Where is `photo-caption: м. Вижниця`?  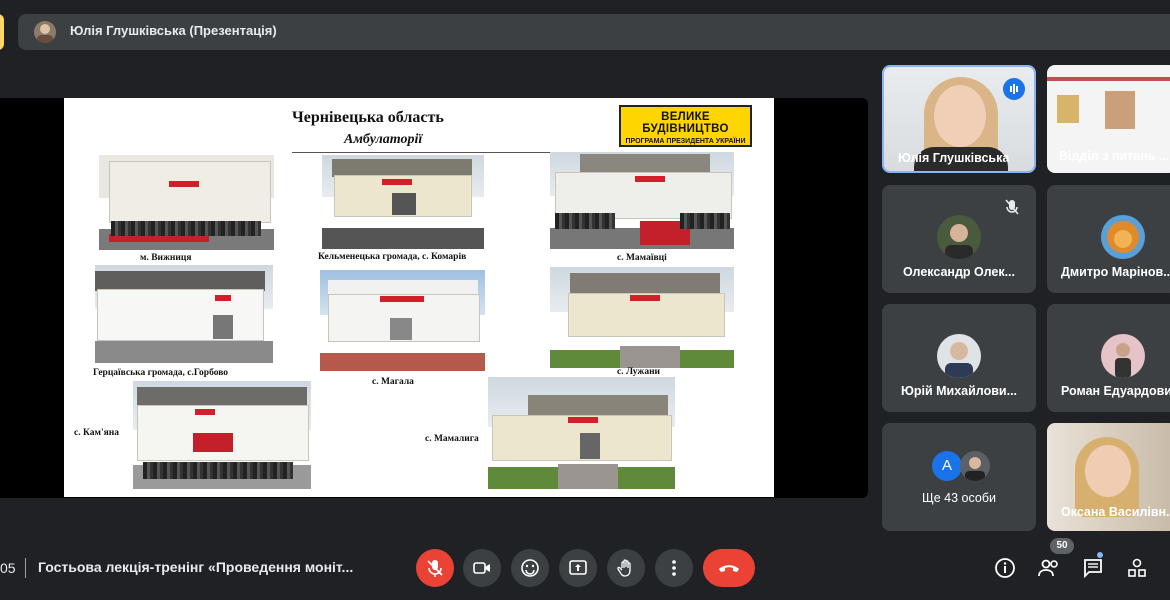 photo-caption: м. Вижниця is located at coordinates (166, 258).